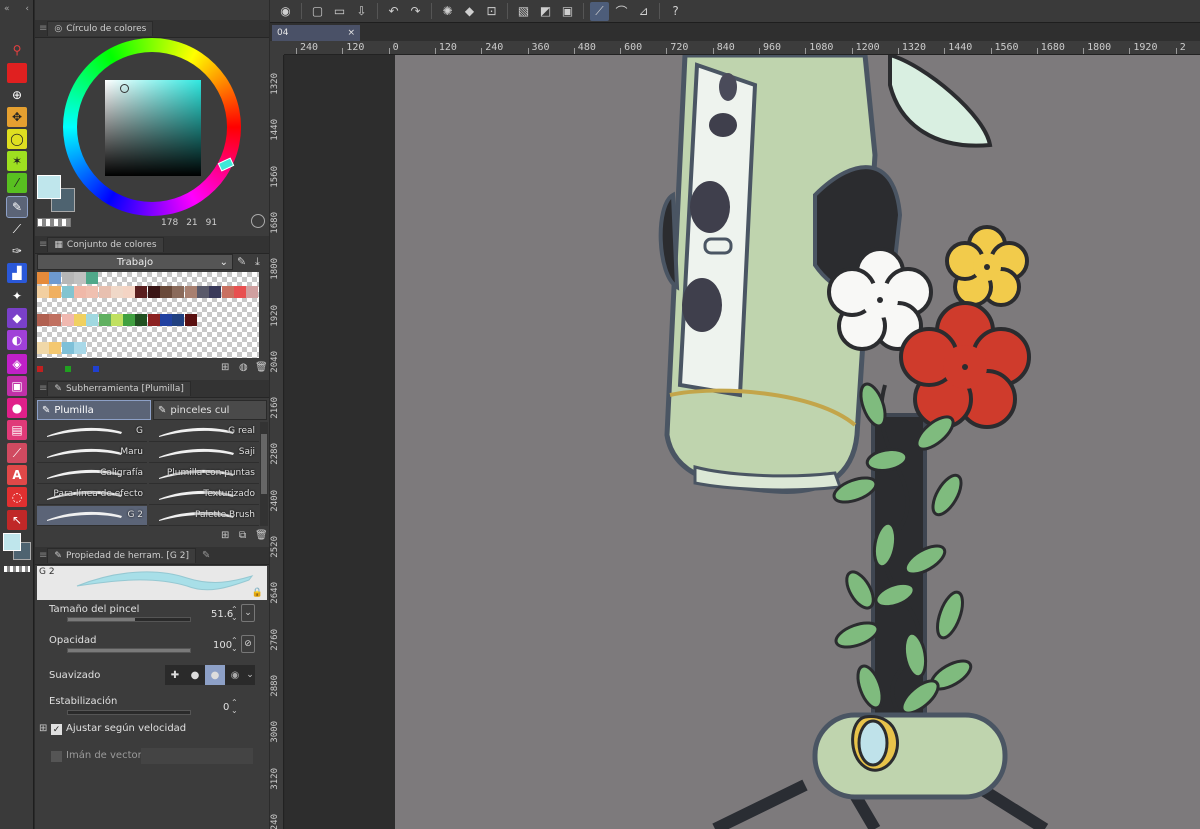 This screenshot has height=829, width=1200. Describe the element at coordinates (222, 645) in the screenshot. I see `opacity-value: 100` at that location.